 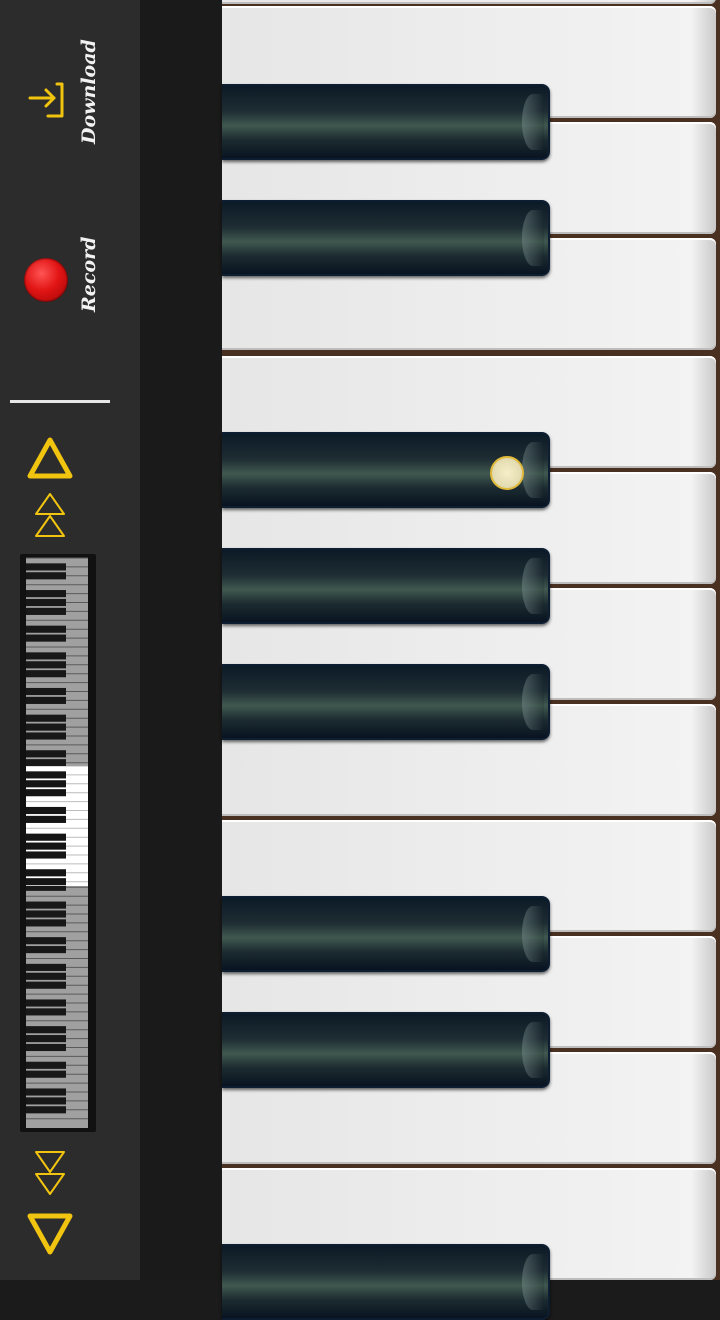 What do you see at coordinates (70, 280) in the screenshot?
I see `record-button` at bounding box center [70, 280].